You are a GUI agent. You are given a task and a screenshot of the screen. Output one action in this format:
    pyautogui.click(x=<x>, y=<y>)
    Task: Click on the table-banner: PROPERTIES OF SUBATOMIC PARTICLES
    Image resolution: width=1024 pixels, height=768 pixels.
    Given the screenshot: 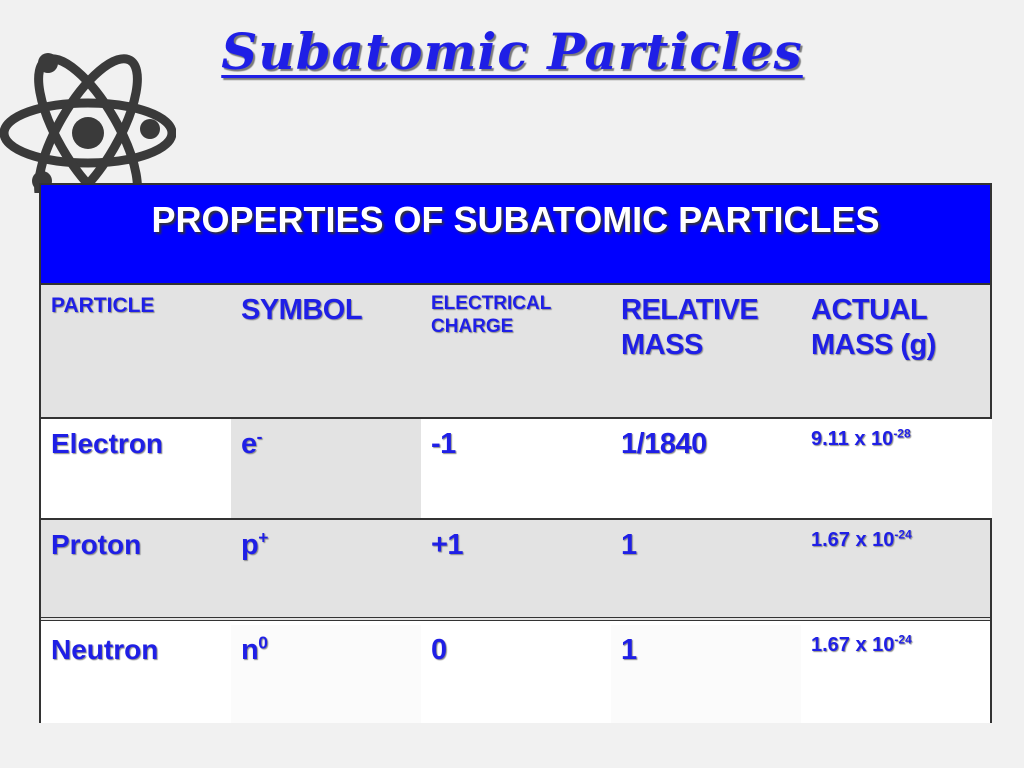 What is the action you would take?
    pyautogui.click(x=515, y=235)
    